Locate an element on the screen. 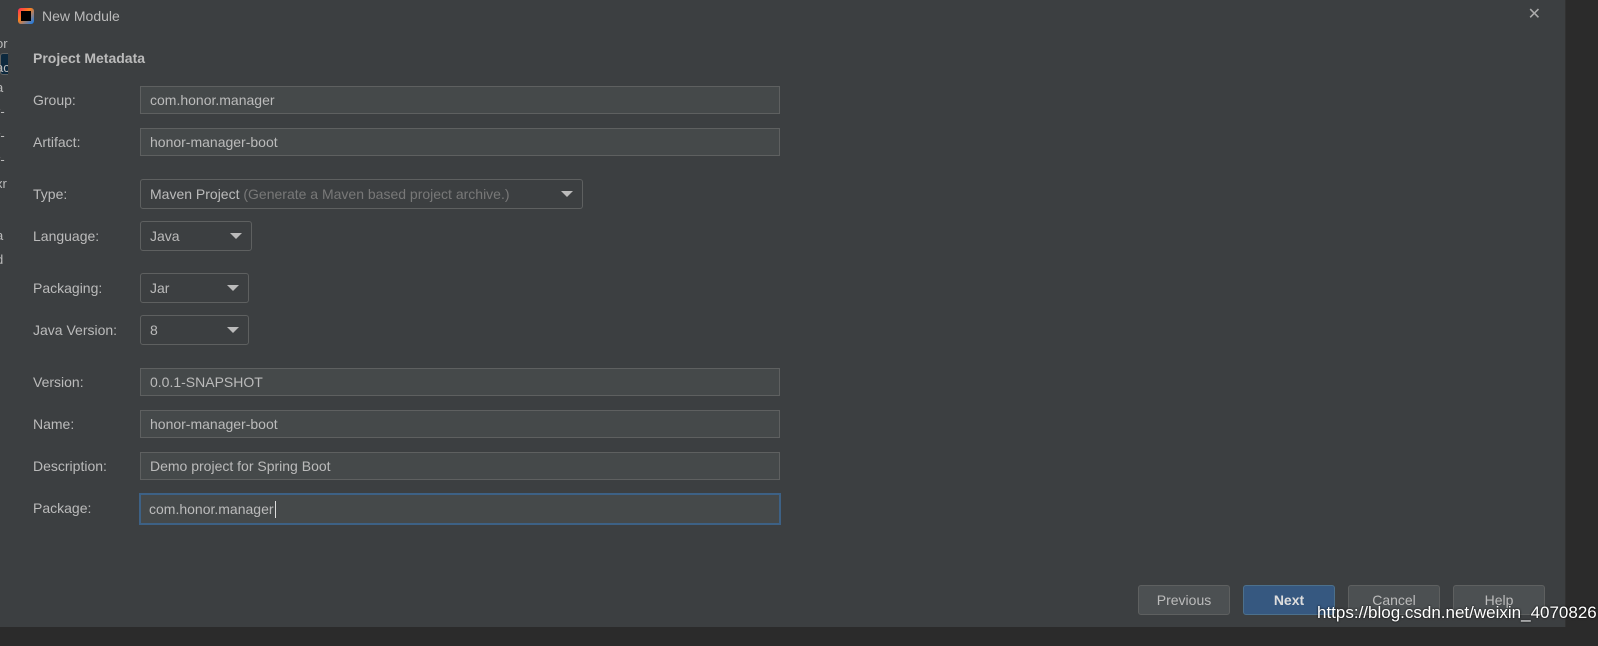  type-value: Maven Project is located at coordinates (195, 194).